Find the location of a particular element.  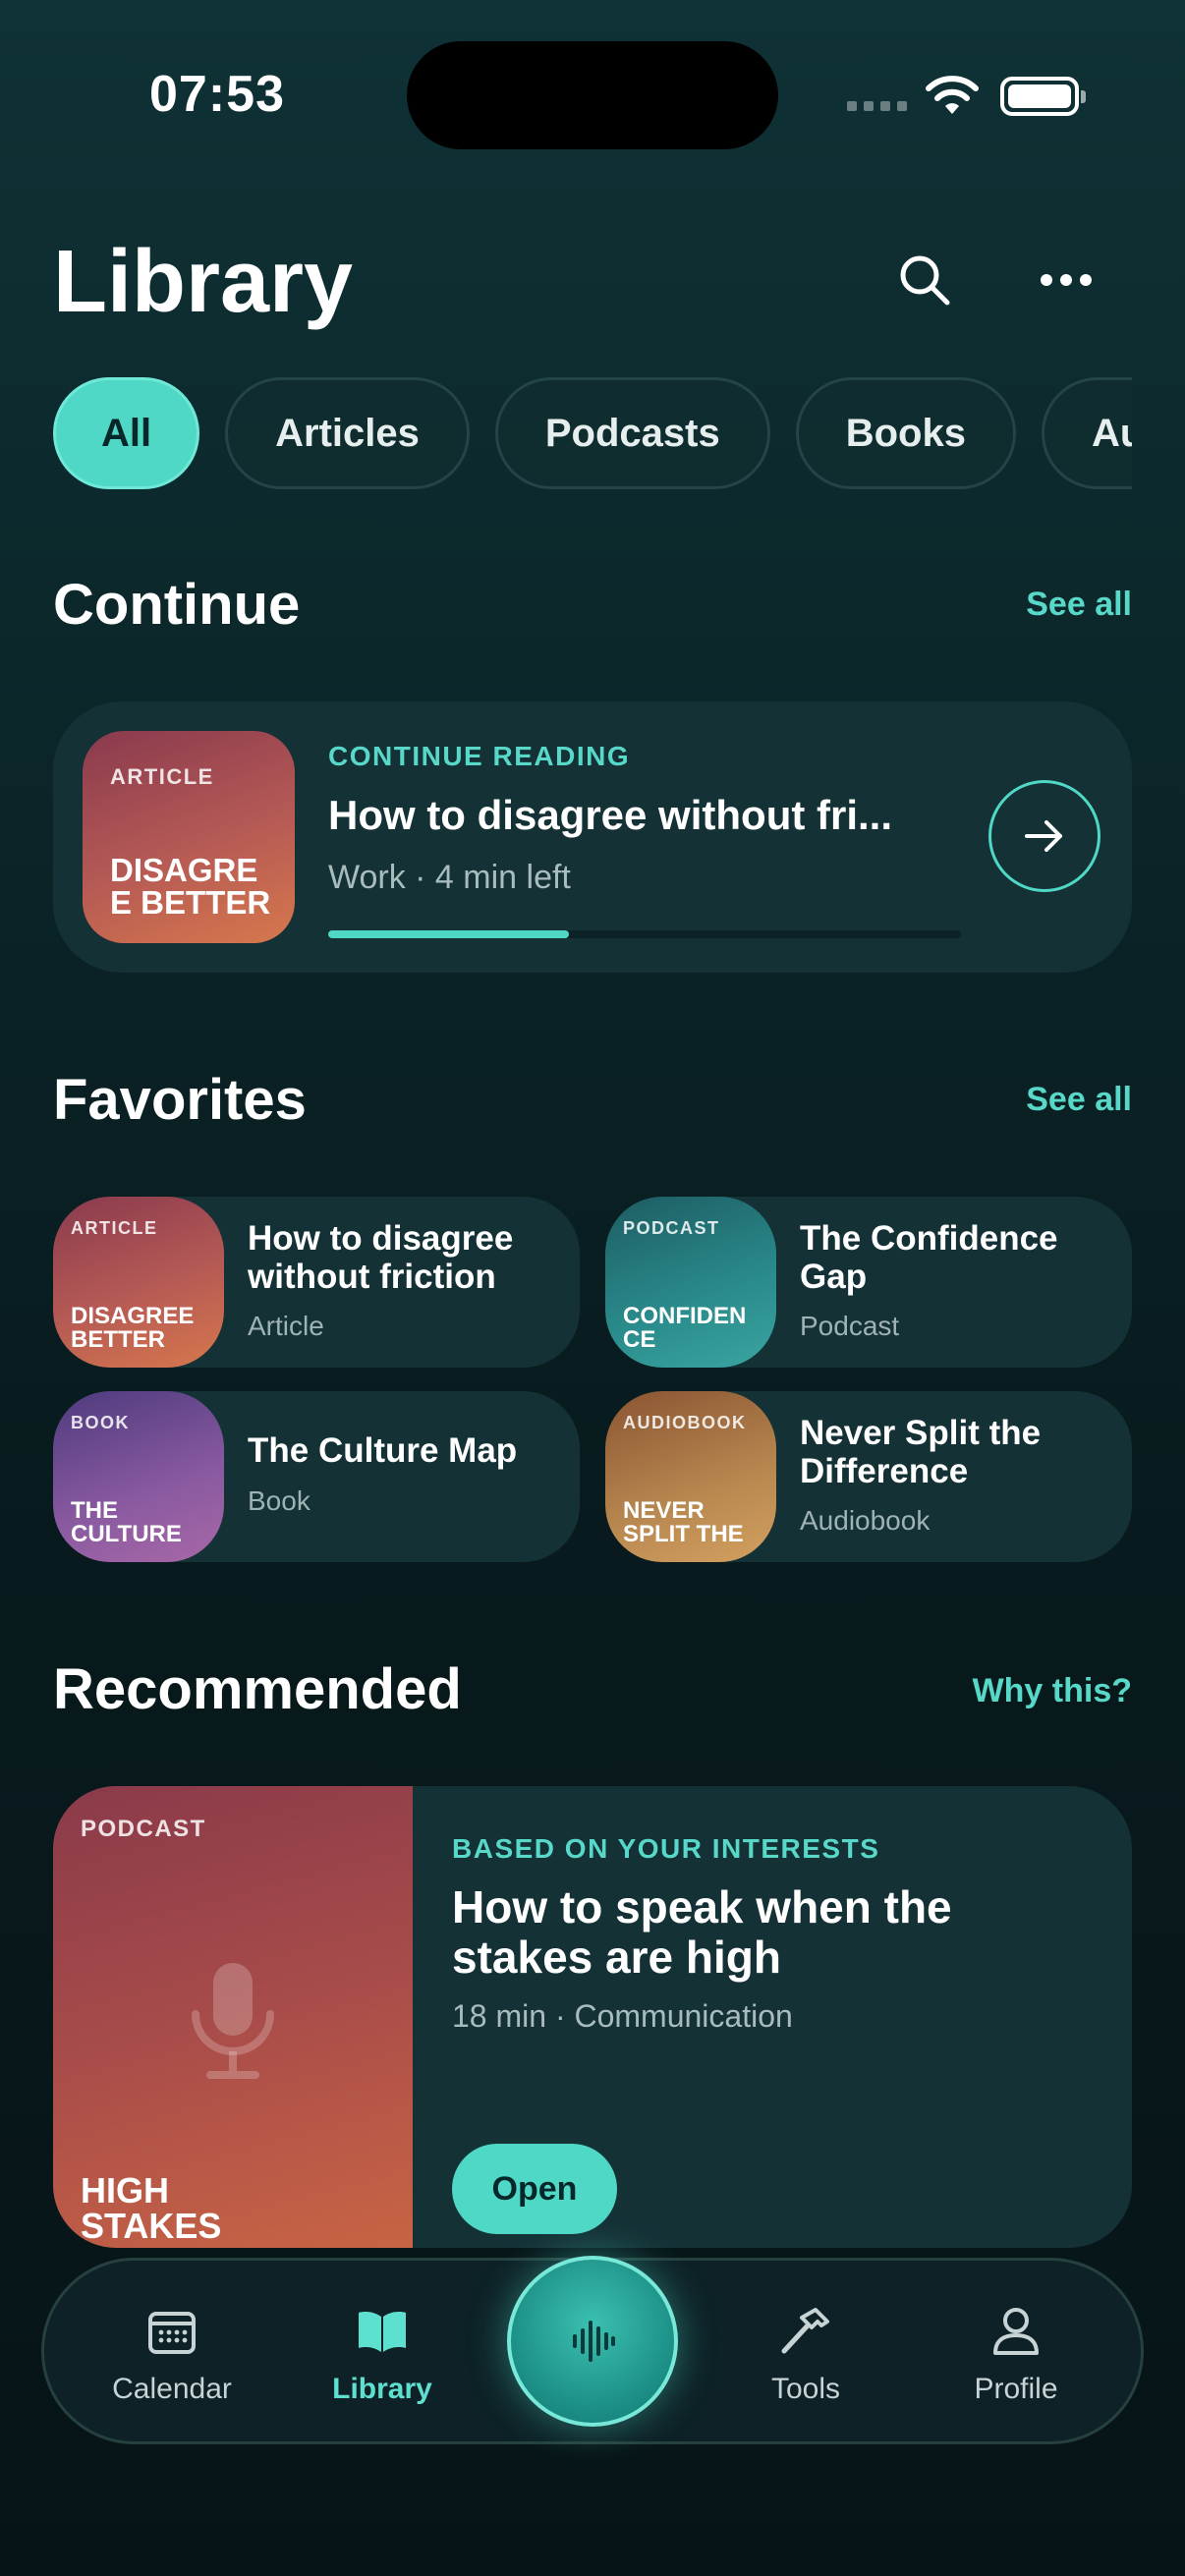

wifi-icon is located at coordinates (953, 95).